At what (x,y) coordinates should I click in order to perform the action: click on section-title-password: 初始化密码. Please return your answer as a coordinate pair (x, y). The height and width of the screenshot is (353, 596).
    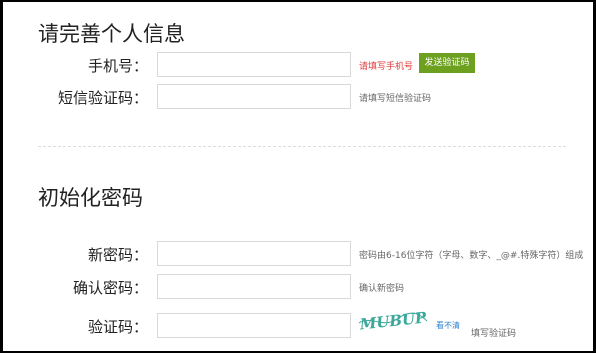
    Looking at the image, I should click on (90, 198).